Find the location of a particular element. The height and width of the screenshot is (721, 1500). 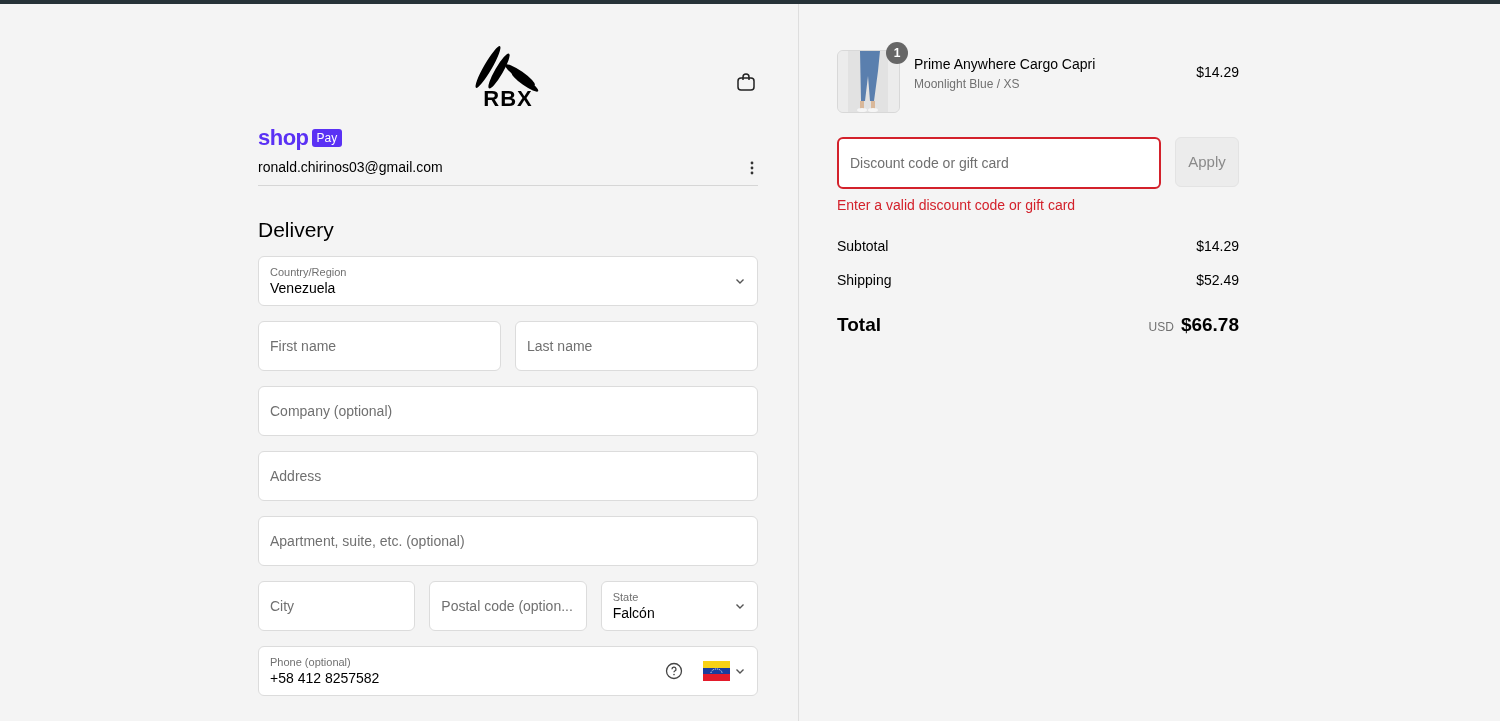

flag-icon is located at coordinates (716, 671).